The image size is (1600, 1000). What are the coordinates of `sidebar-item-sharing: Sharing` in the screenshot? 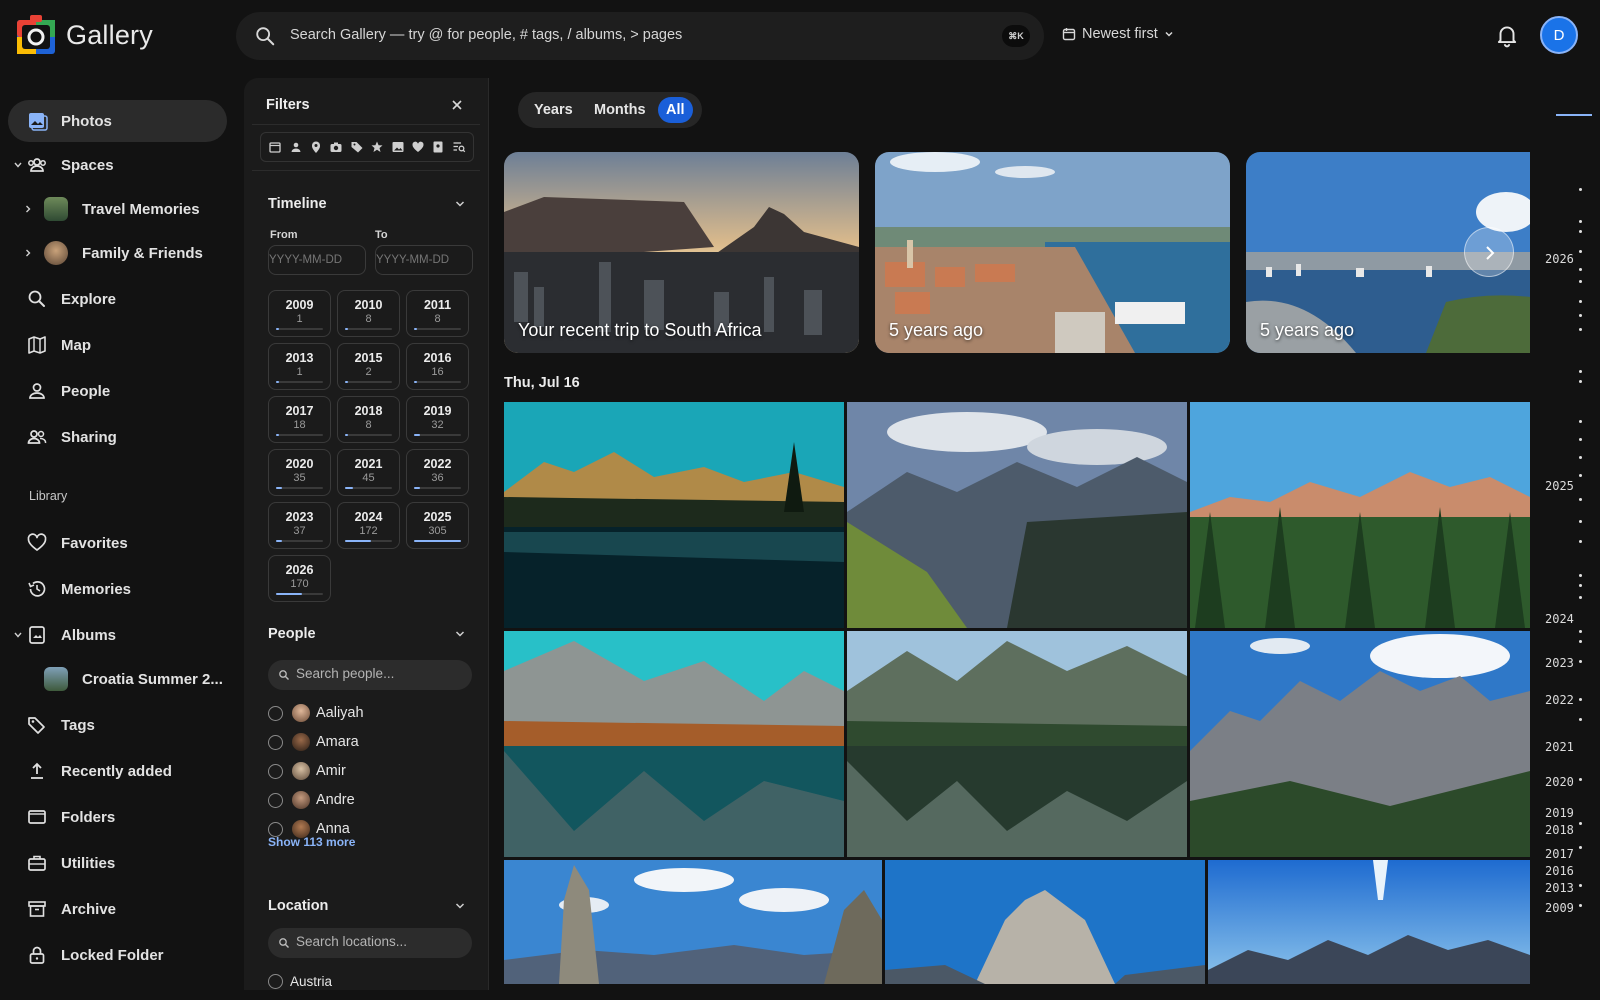 It's located at (117, 437).